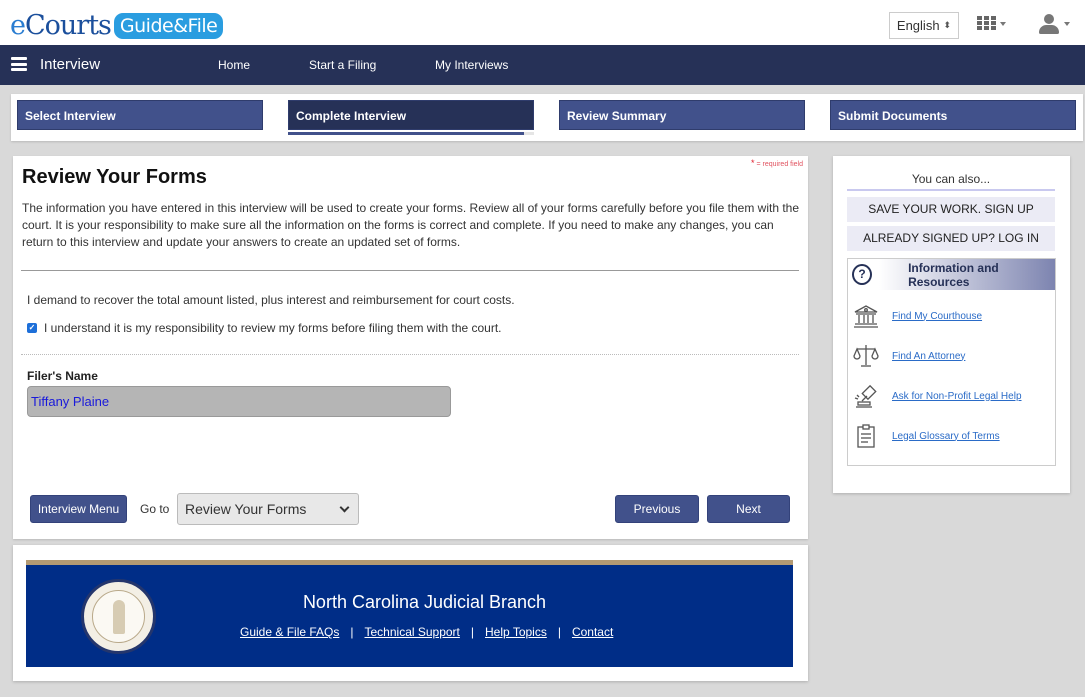  Describe the element at coordinates (866, 316) in the screenshot. I see `courthouse-icon` at that location.